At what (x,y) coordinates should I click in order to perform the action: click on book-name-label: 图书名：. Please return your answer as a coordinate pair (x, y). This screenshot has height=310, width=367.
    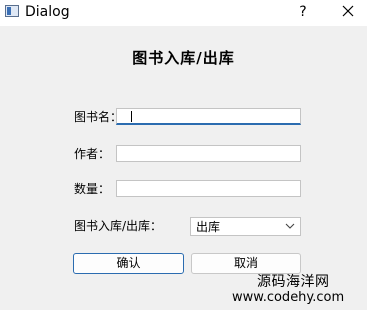
    Looking at the image, I should click on (98, 117).